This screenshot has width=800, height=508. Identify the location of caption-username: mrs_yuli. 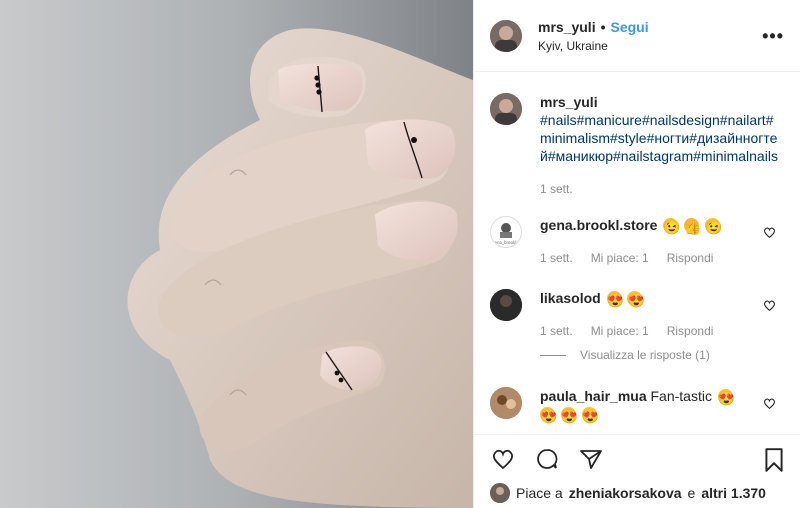
(662, 102).